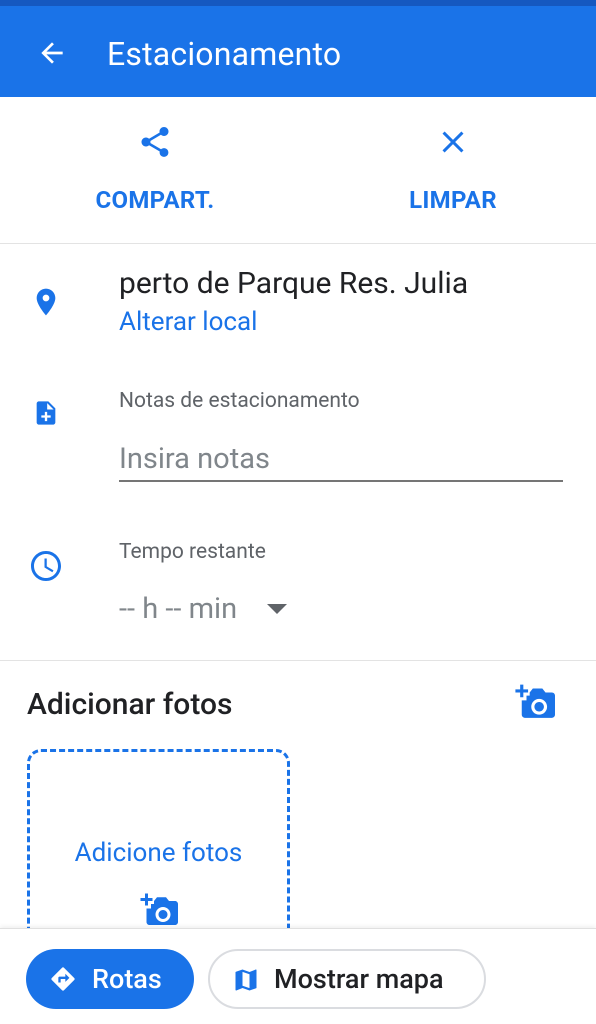 This screenshot has height=1024, width=596. What do you see at coordinates (224, 54) in the screenshot?
I see `page-title: Estacionamento` at bounding box center [224, 54].